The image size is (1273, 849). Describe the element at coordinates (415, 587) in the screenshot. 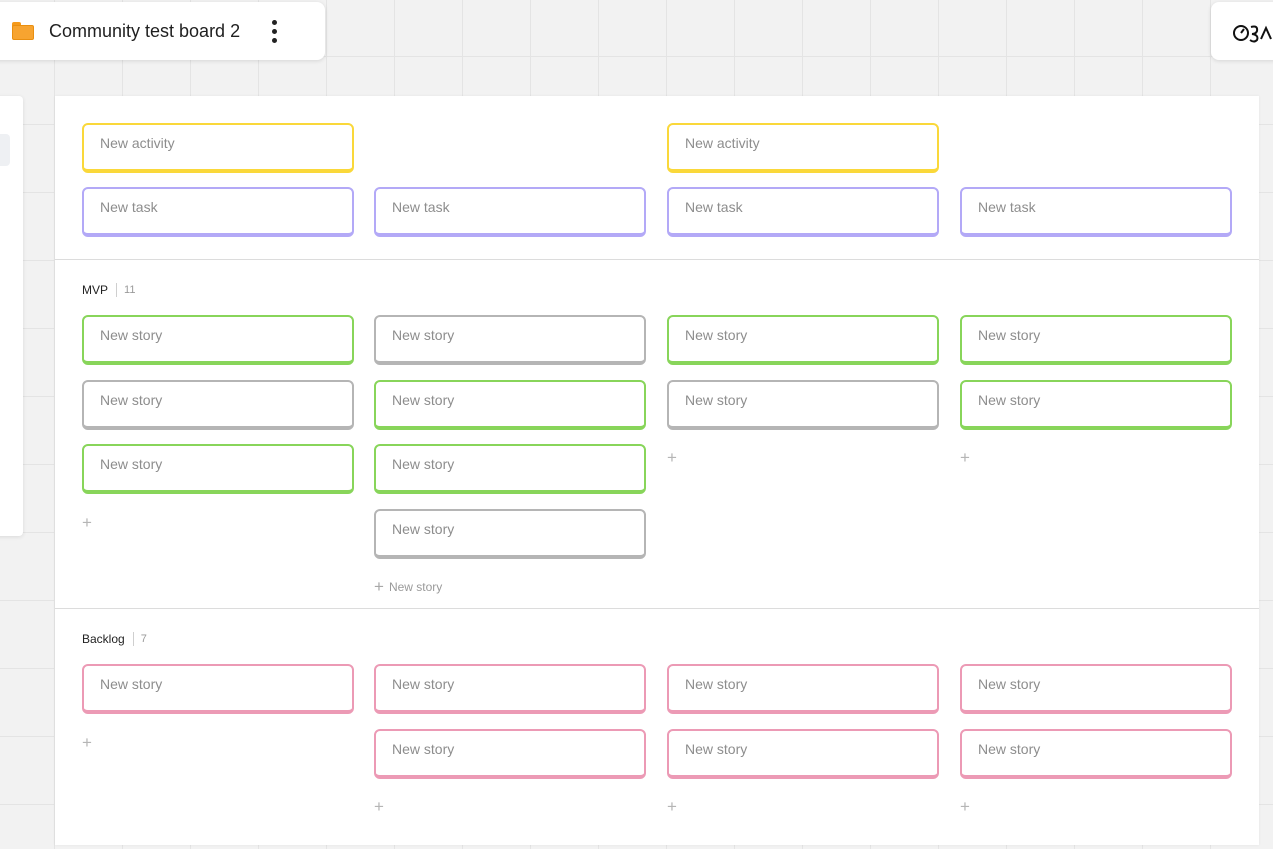

I see `add-story-label: New story` at that location.